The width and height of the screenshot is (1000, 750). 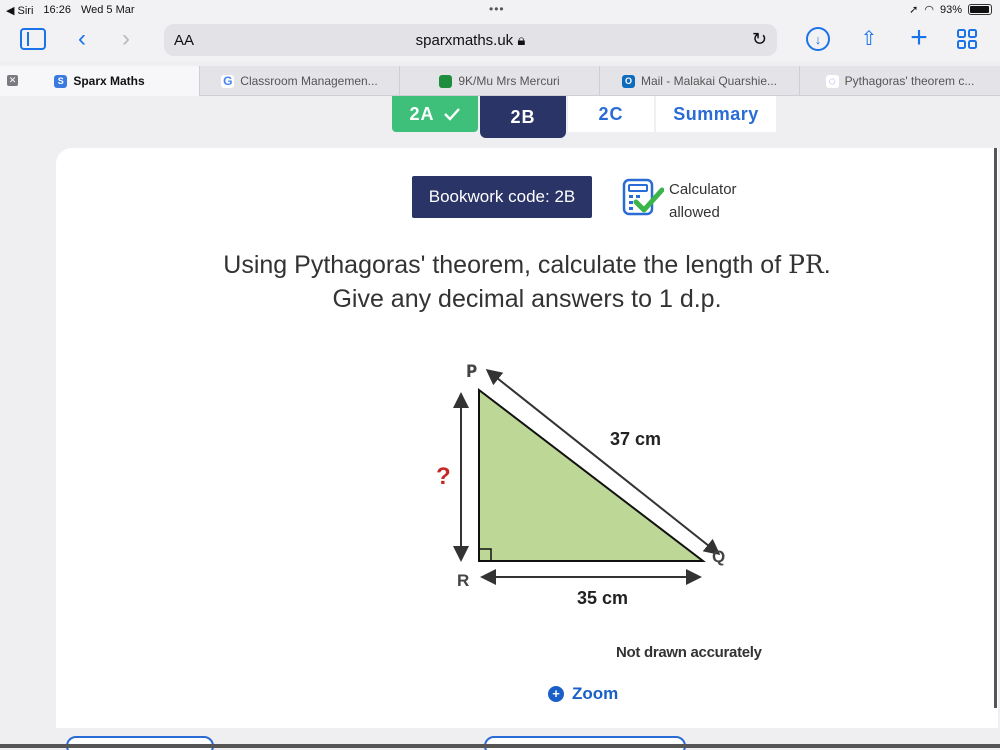 What do you see at coordinates (716, 114) in the screenshot?
I see `tab-summary: Summary` at bounding box center [716, 114].